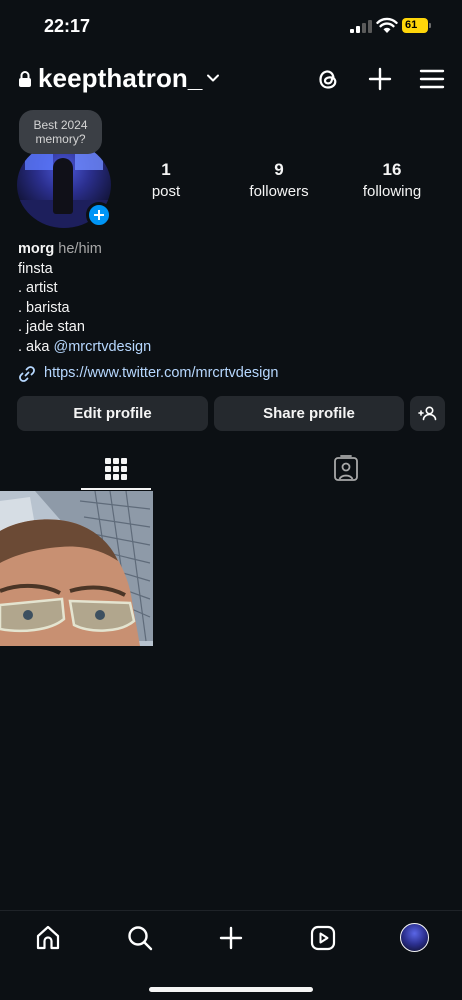 This screenshot has height=1000, width=462. Describe the element at coordinates (231, 955) in the screenshot. I see `bottom-nav` at that location.